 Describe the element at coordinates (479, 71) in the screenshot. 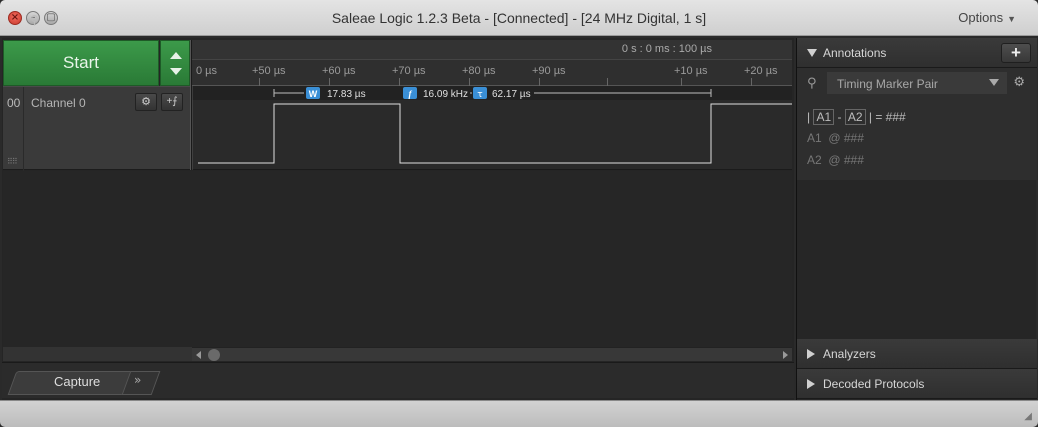

I see `tick-label: +80 µs` at that location.